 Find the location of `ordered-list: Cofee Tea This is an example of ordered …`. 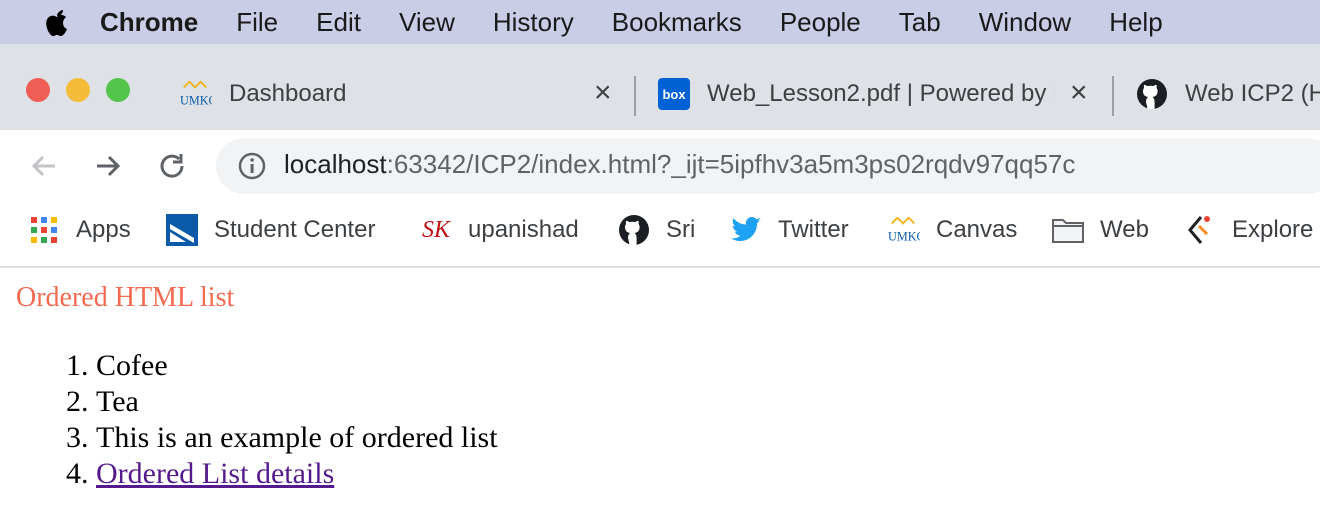

ordered-list: Cofee Tea This is an example of ordered … is located at coordinates (249, 420).